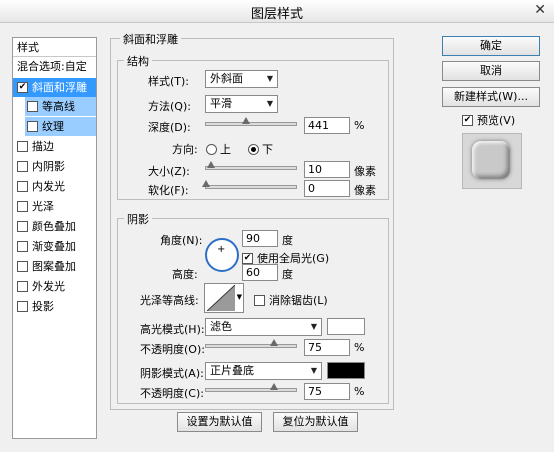 Image resolution: width=554 pixels, height=452 pixels. I want to click on style-item-outer-glow: 外发光, so click(54, 286).